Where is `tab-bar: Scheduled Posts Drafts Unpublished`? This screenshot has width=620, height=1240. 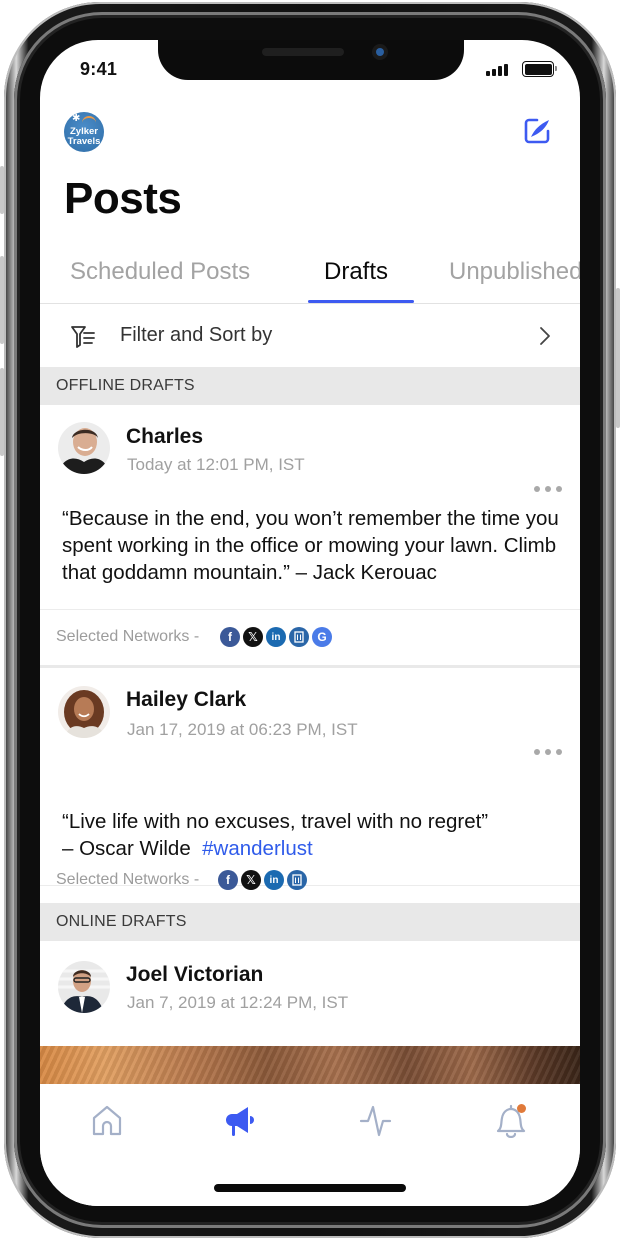 tab-bar: Scheduled Posts Drafts Unpublished is located at coordinates (310, 277).